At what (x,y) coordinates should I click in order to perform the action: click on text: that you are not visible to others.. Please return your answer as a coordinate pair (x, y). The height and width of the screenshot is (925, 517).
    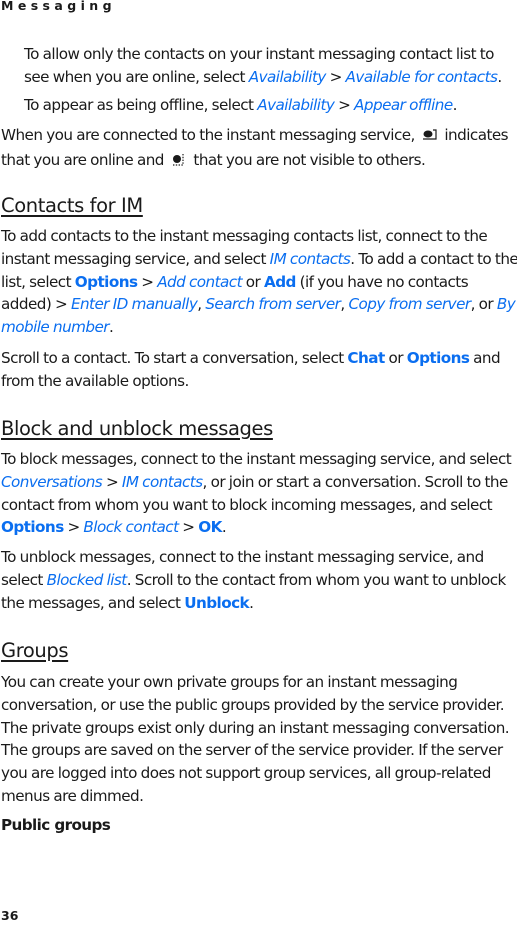
    Looking at the image, I should click on (307, 159).